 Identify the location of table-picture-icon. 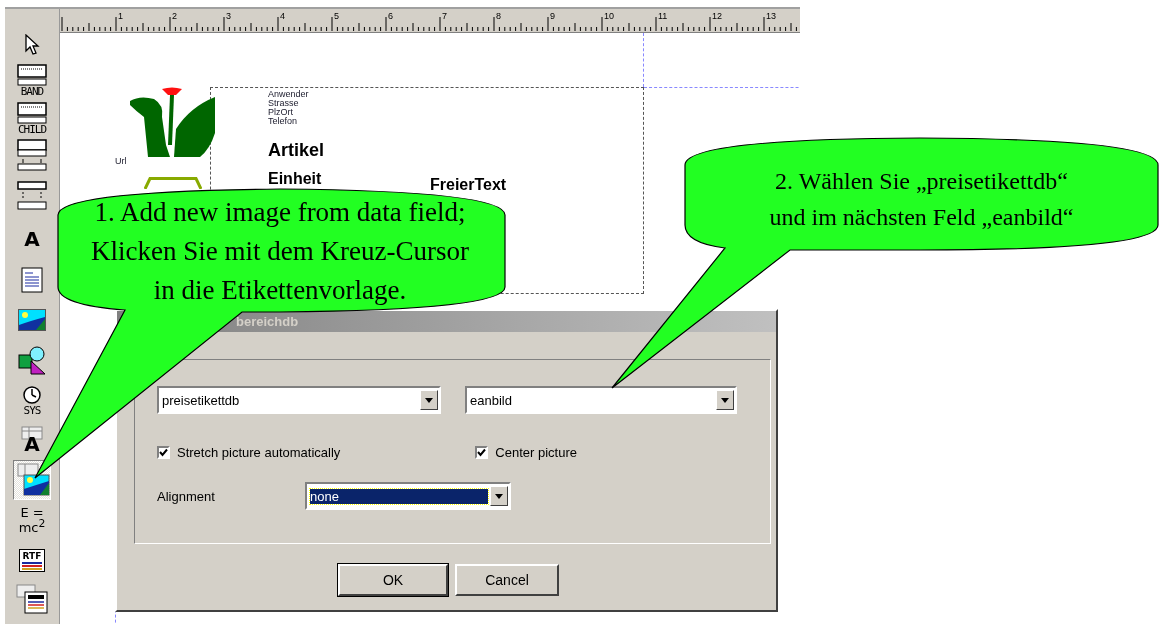
(32, 480).